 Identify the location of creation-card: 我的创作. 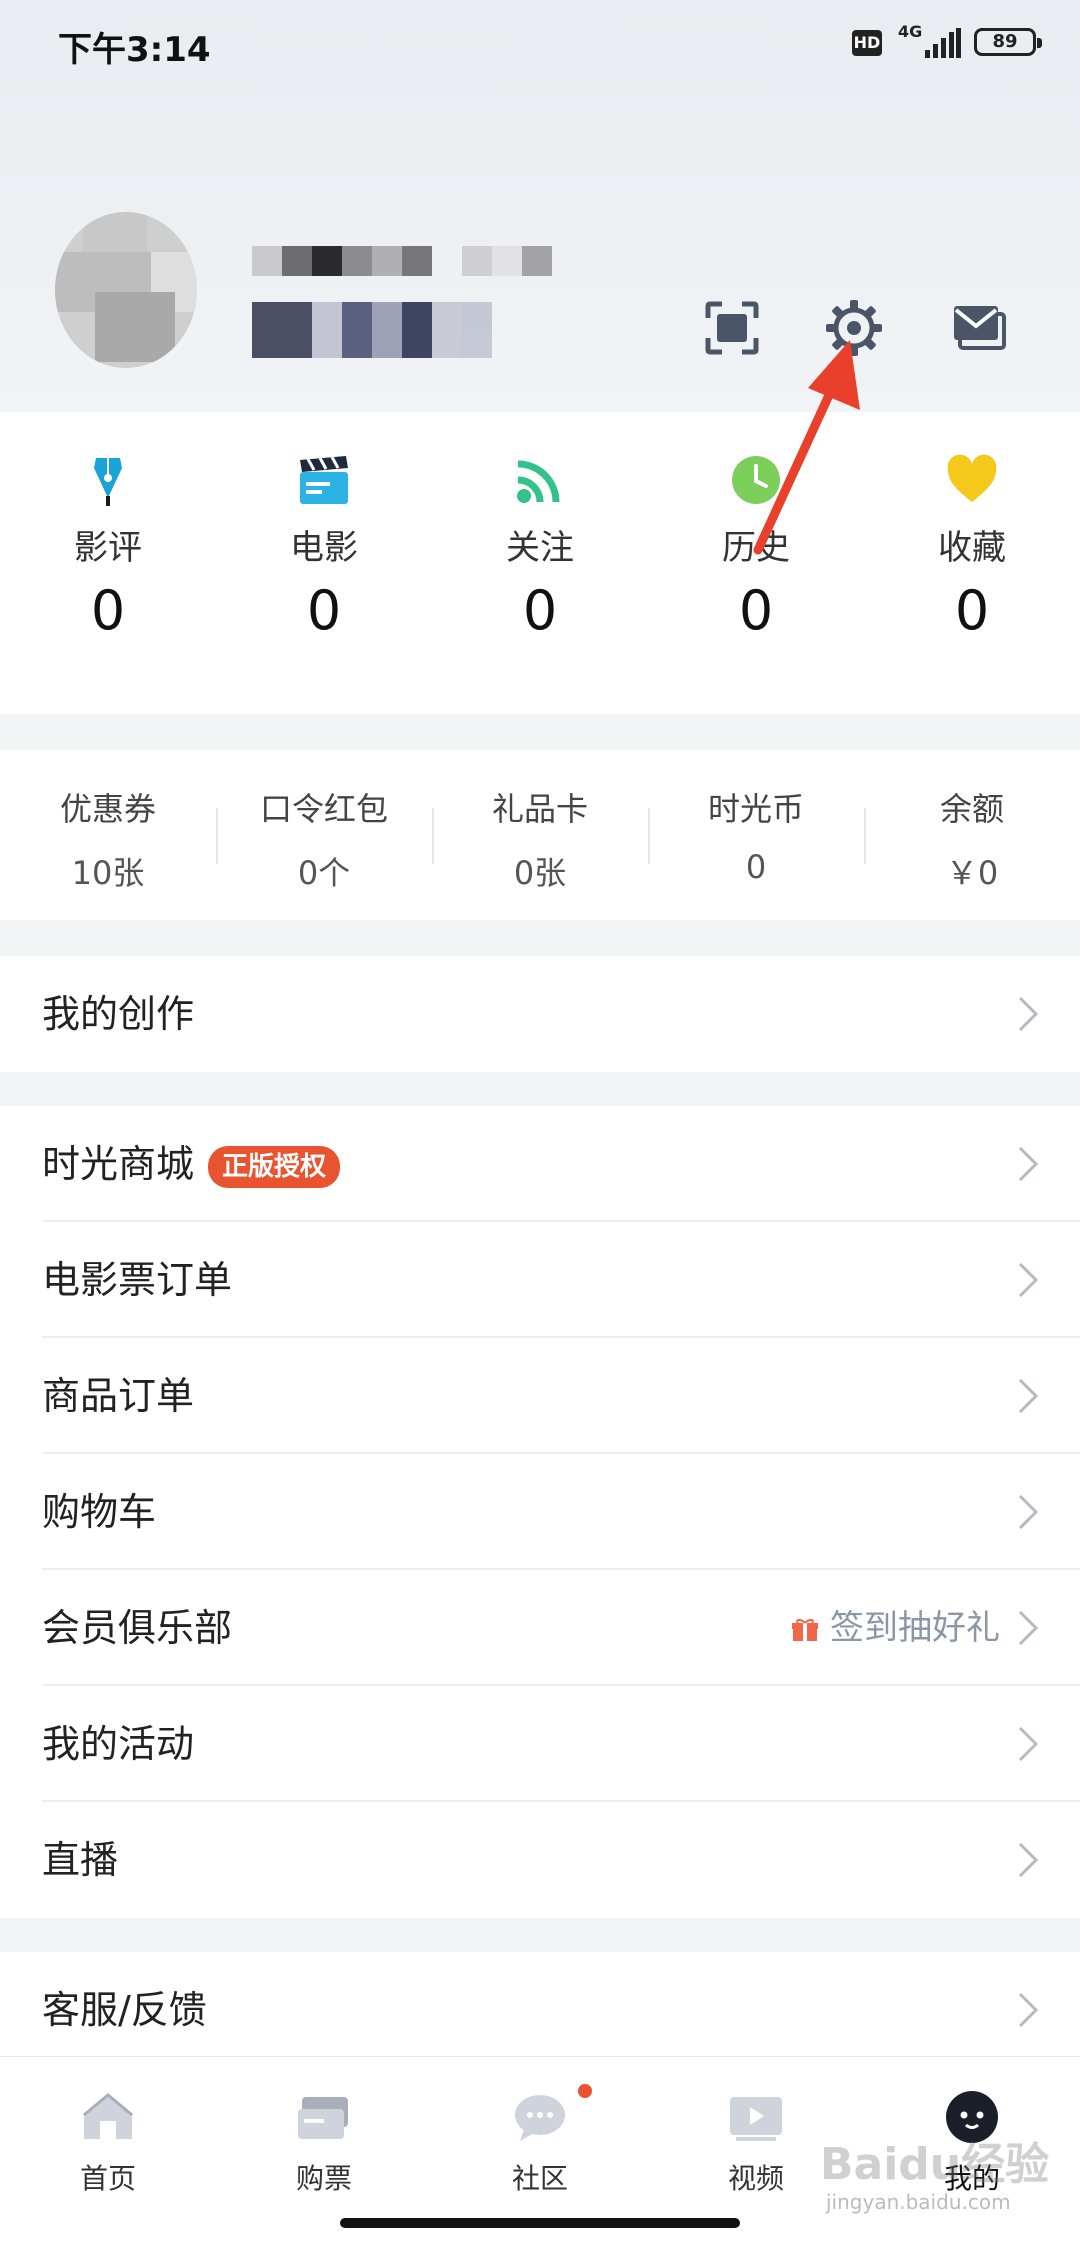
(540, 1014).